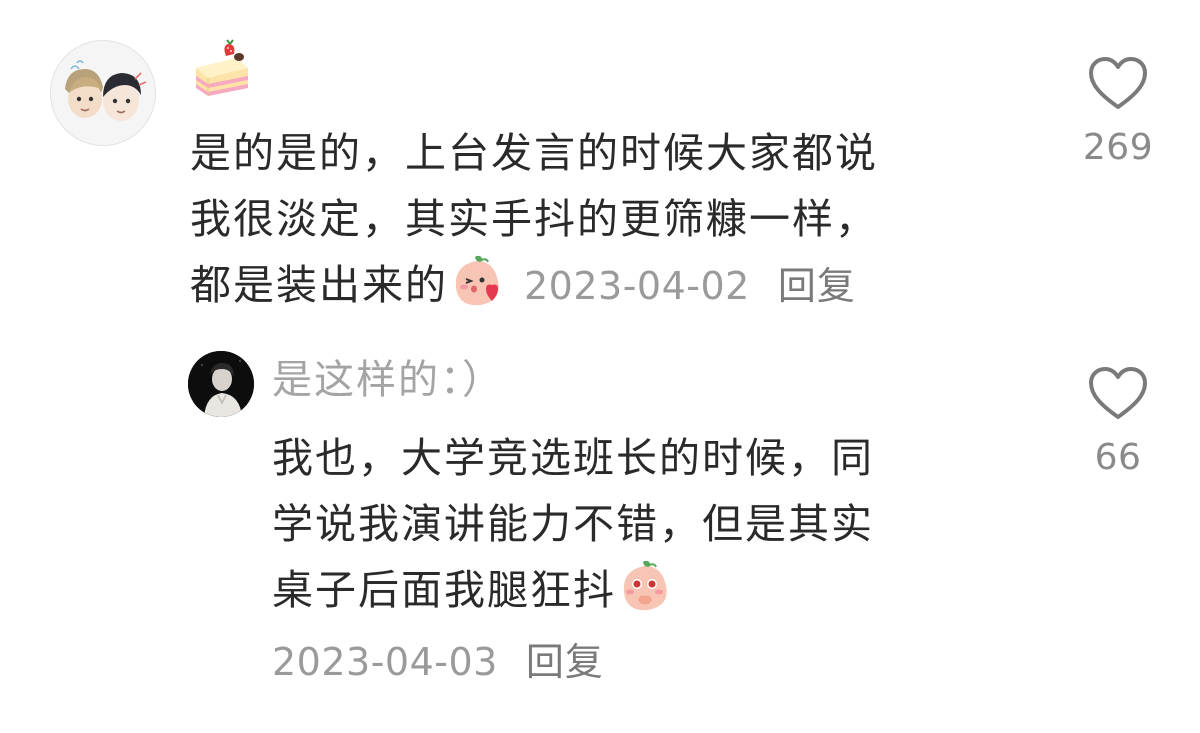 The width and height of the screenshot is (1200, 733). Describe the element at coordinates (1118, 147) in the screenshot. I see `like-count: 269` at that location.